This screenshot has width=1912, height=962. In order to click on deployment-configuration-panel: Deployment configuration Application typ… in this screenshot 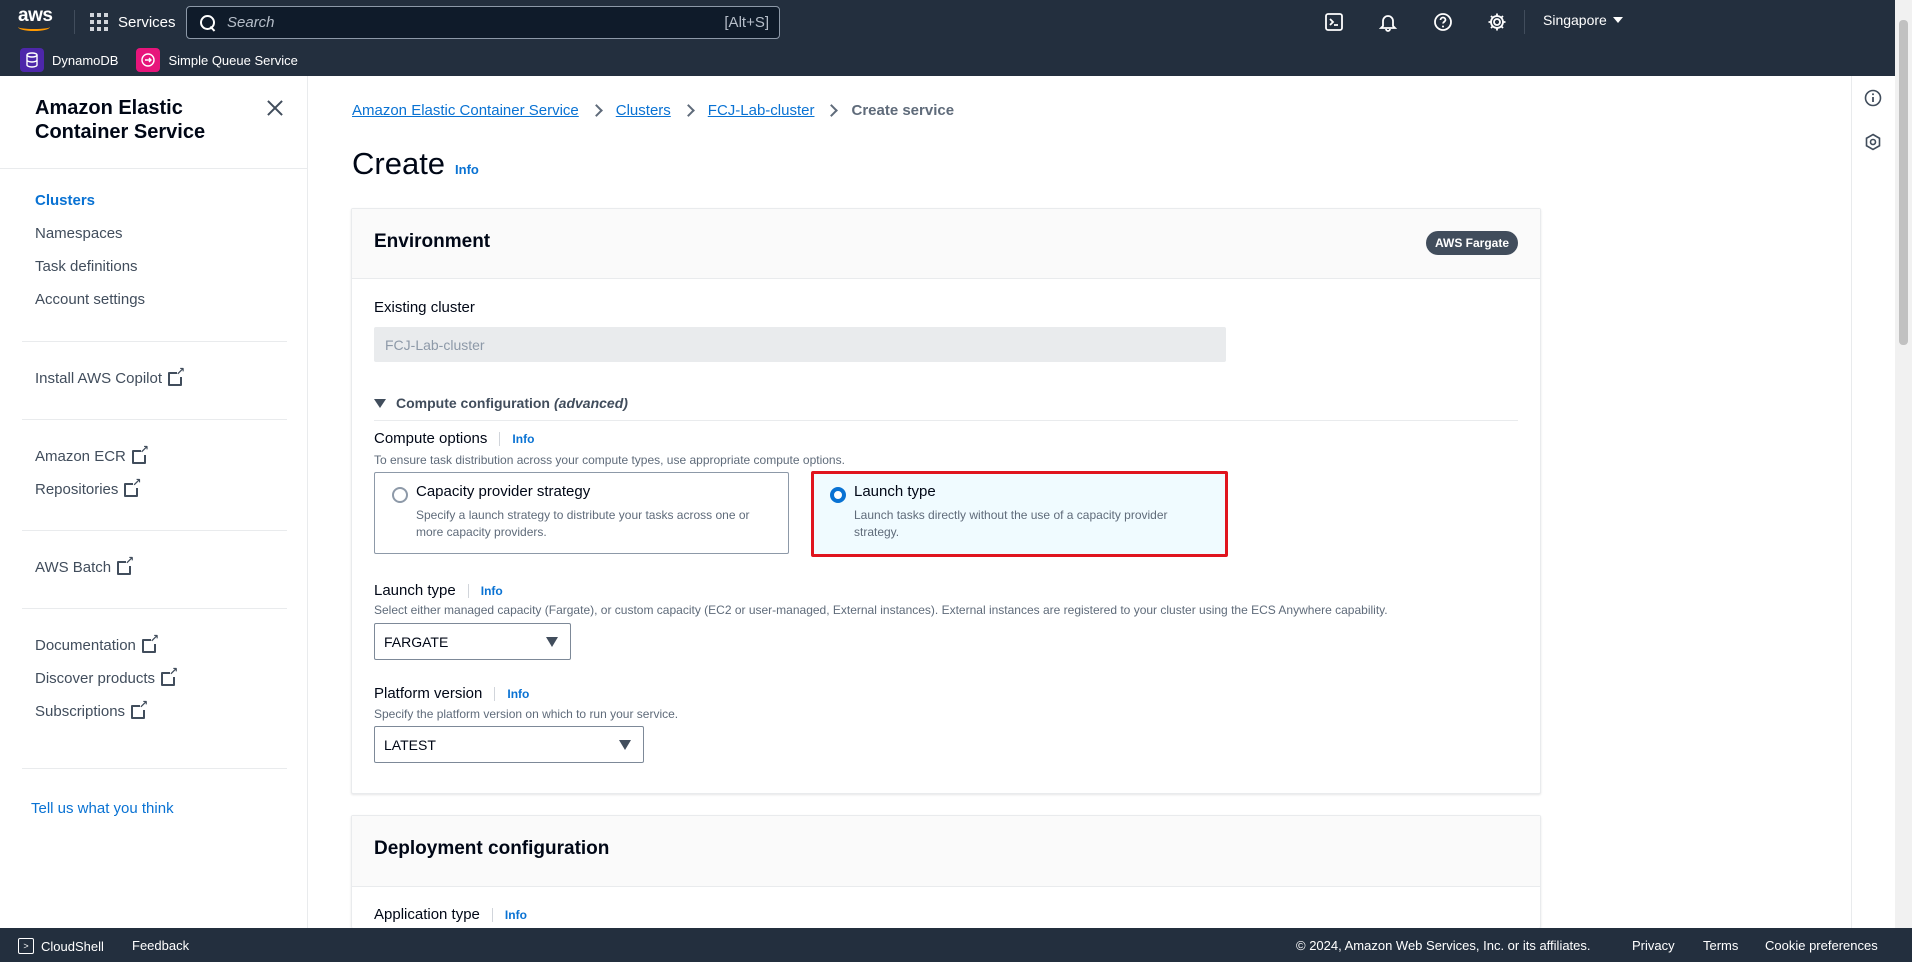, I will do `click(946, 871)`.